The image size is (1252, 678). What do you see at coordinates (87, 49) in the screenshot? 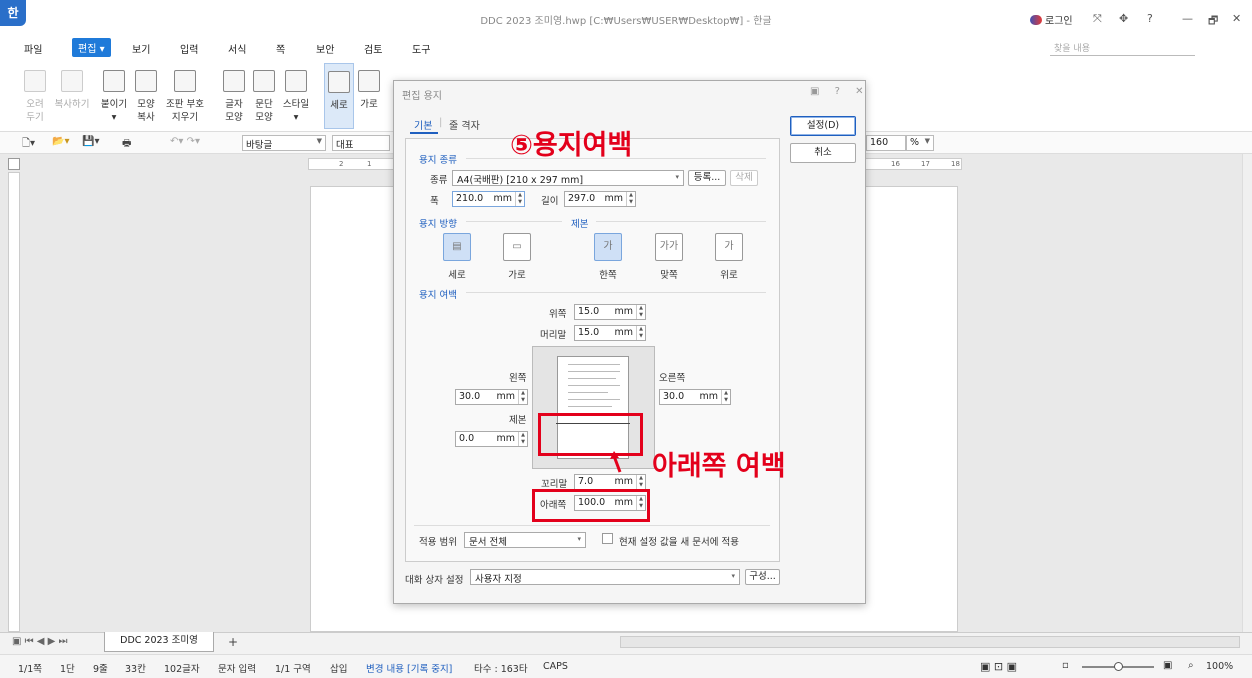
I see `menu-edit-label: 편집` at bounding box center [87, 49].